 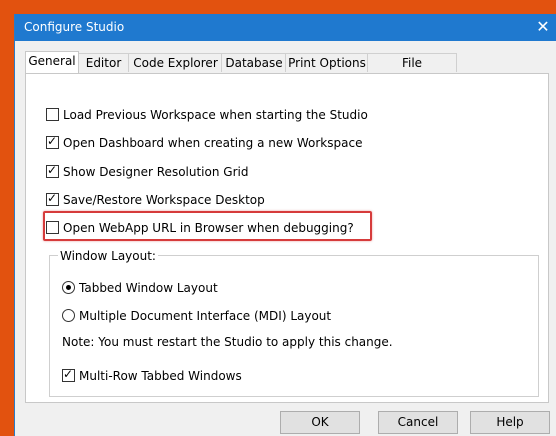 What do you see at coordinates (52, 114) in the screenshot?
I see `checkbox` at bounding box center [52, 114].